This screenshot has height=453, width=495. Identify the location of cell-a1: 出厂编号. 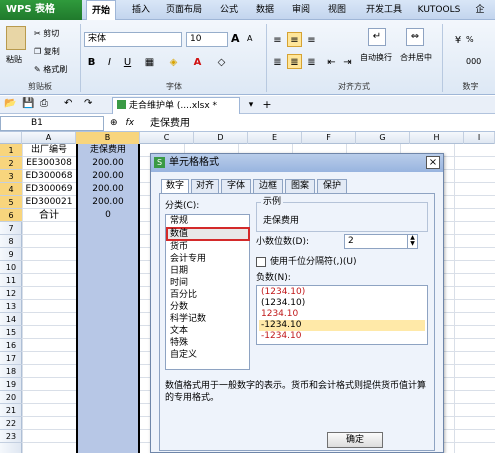
(49, 150).